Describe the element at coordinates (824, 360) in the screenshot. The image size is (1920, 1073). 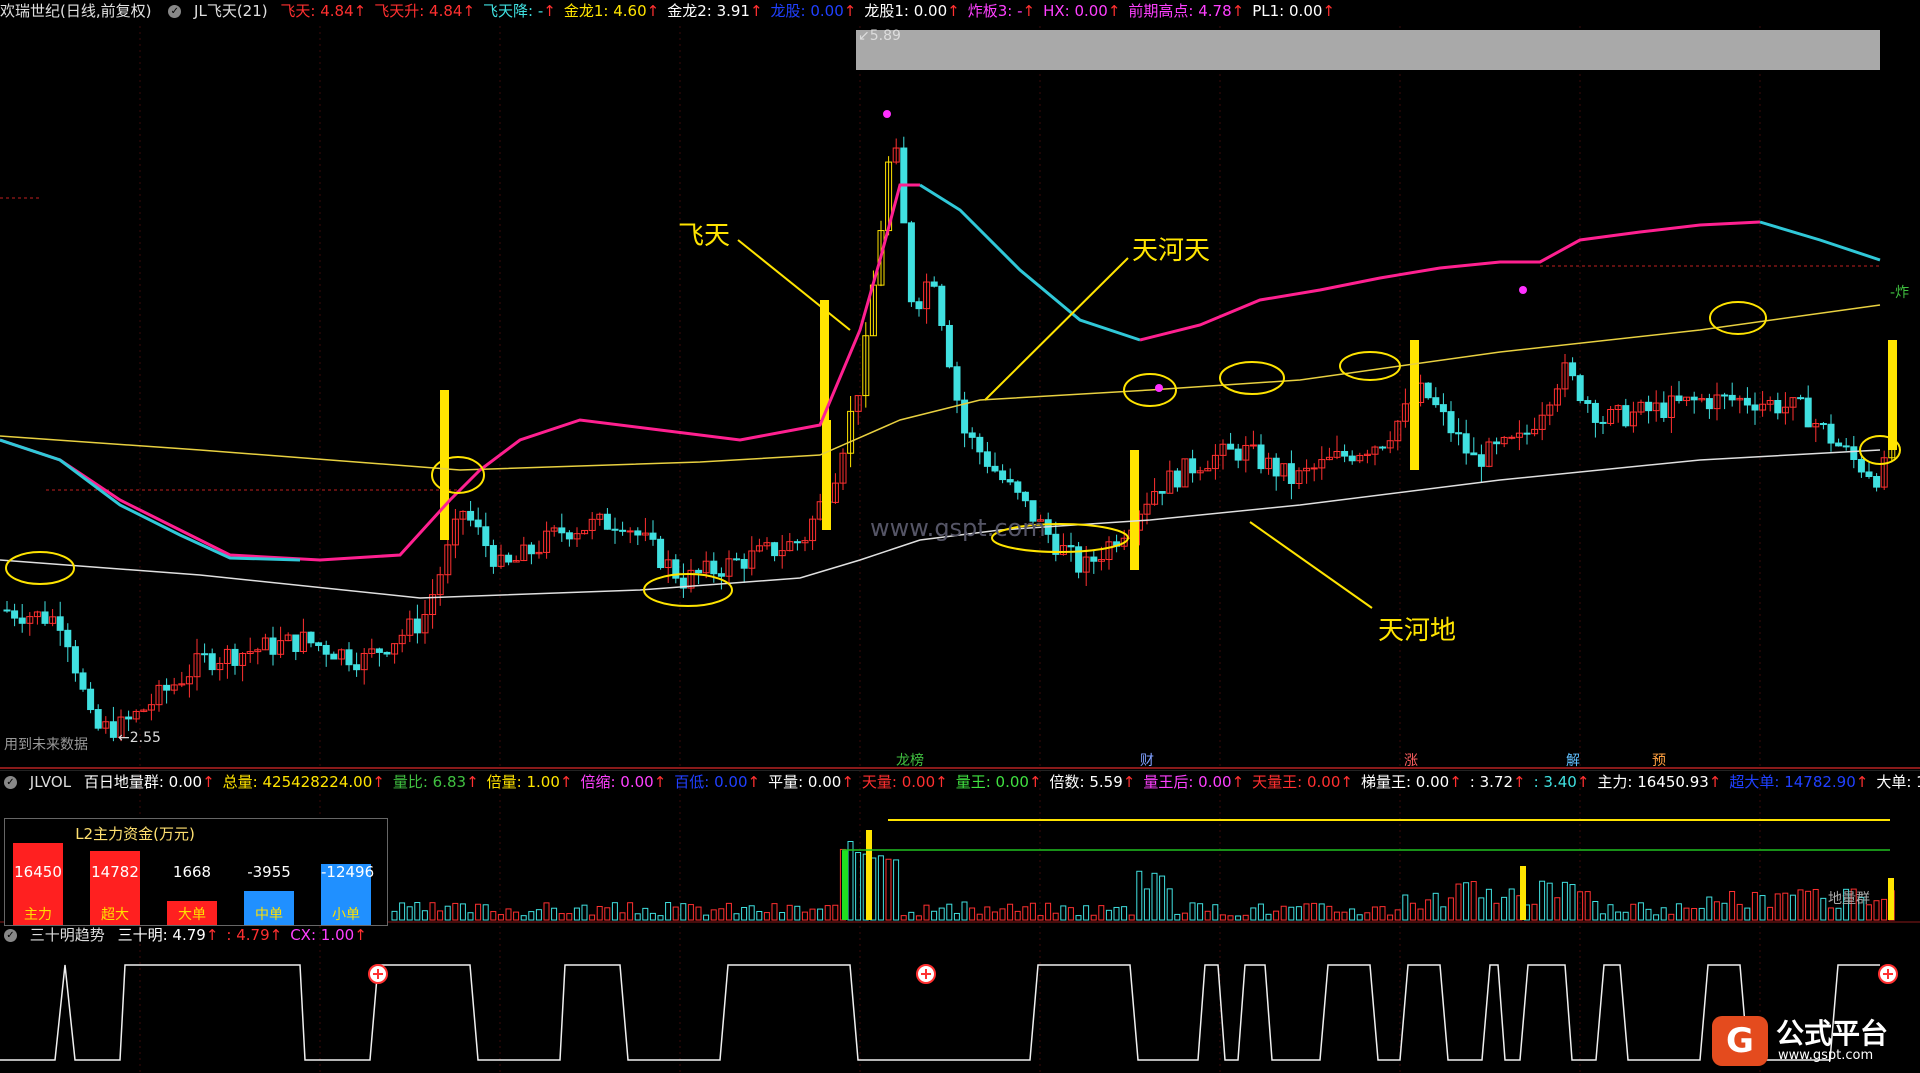
I see `breakout-candle` at that location.